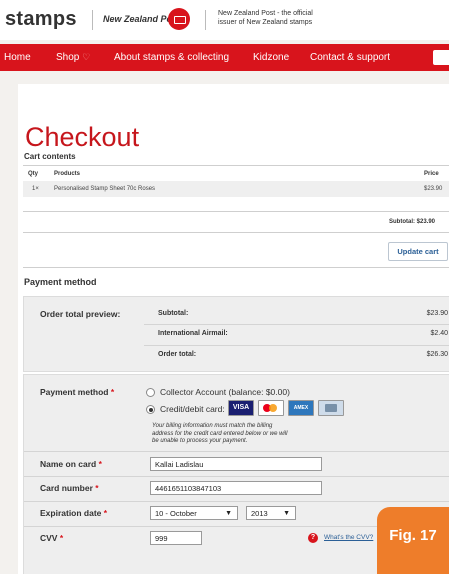 Image resolution: width=449 pixels, height=574 pixels. What do you see at coordinates (412, 222) in the screenshot?
I see `cart-subtotal: Subtotal: $23.90` at bounding box center [412, 222].